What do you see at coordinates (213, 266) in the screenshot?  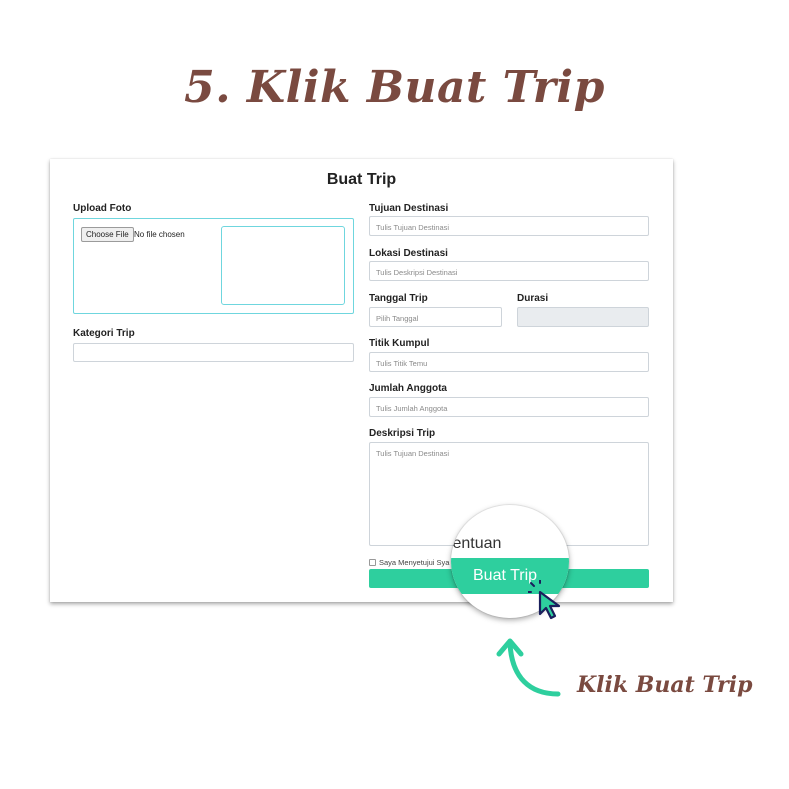 I see `upload-box: Choose File No file chosen` at bounding box center [213, 266].